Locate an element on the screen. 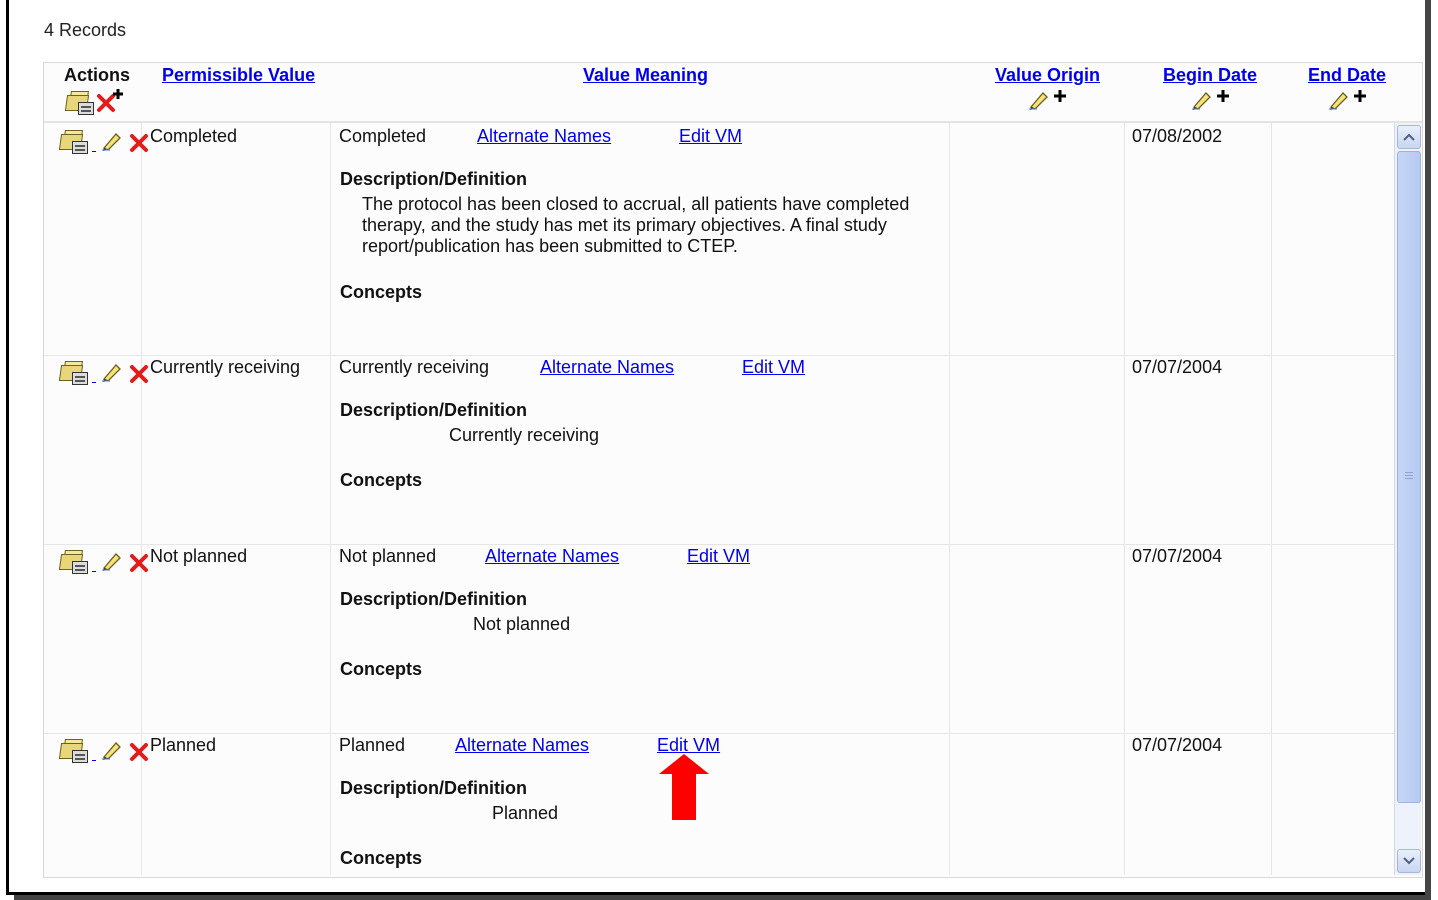 This screenshot has width=1438, height=900. header-value-origin: Value Origin is located at coordinates (1047, 75).